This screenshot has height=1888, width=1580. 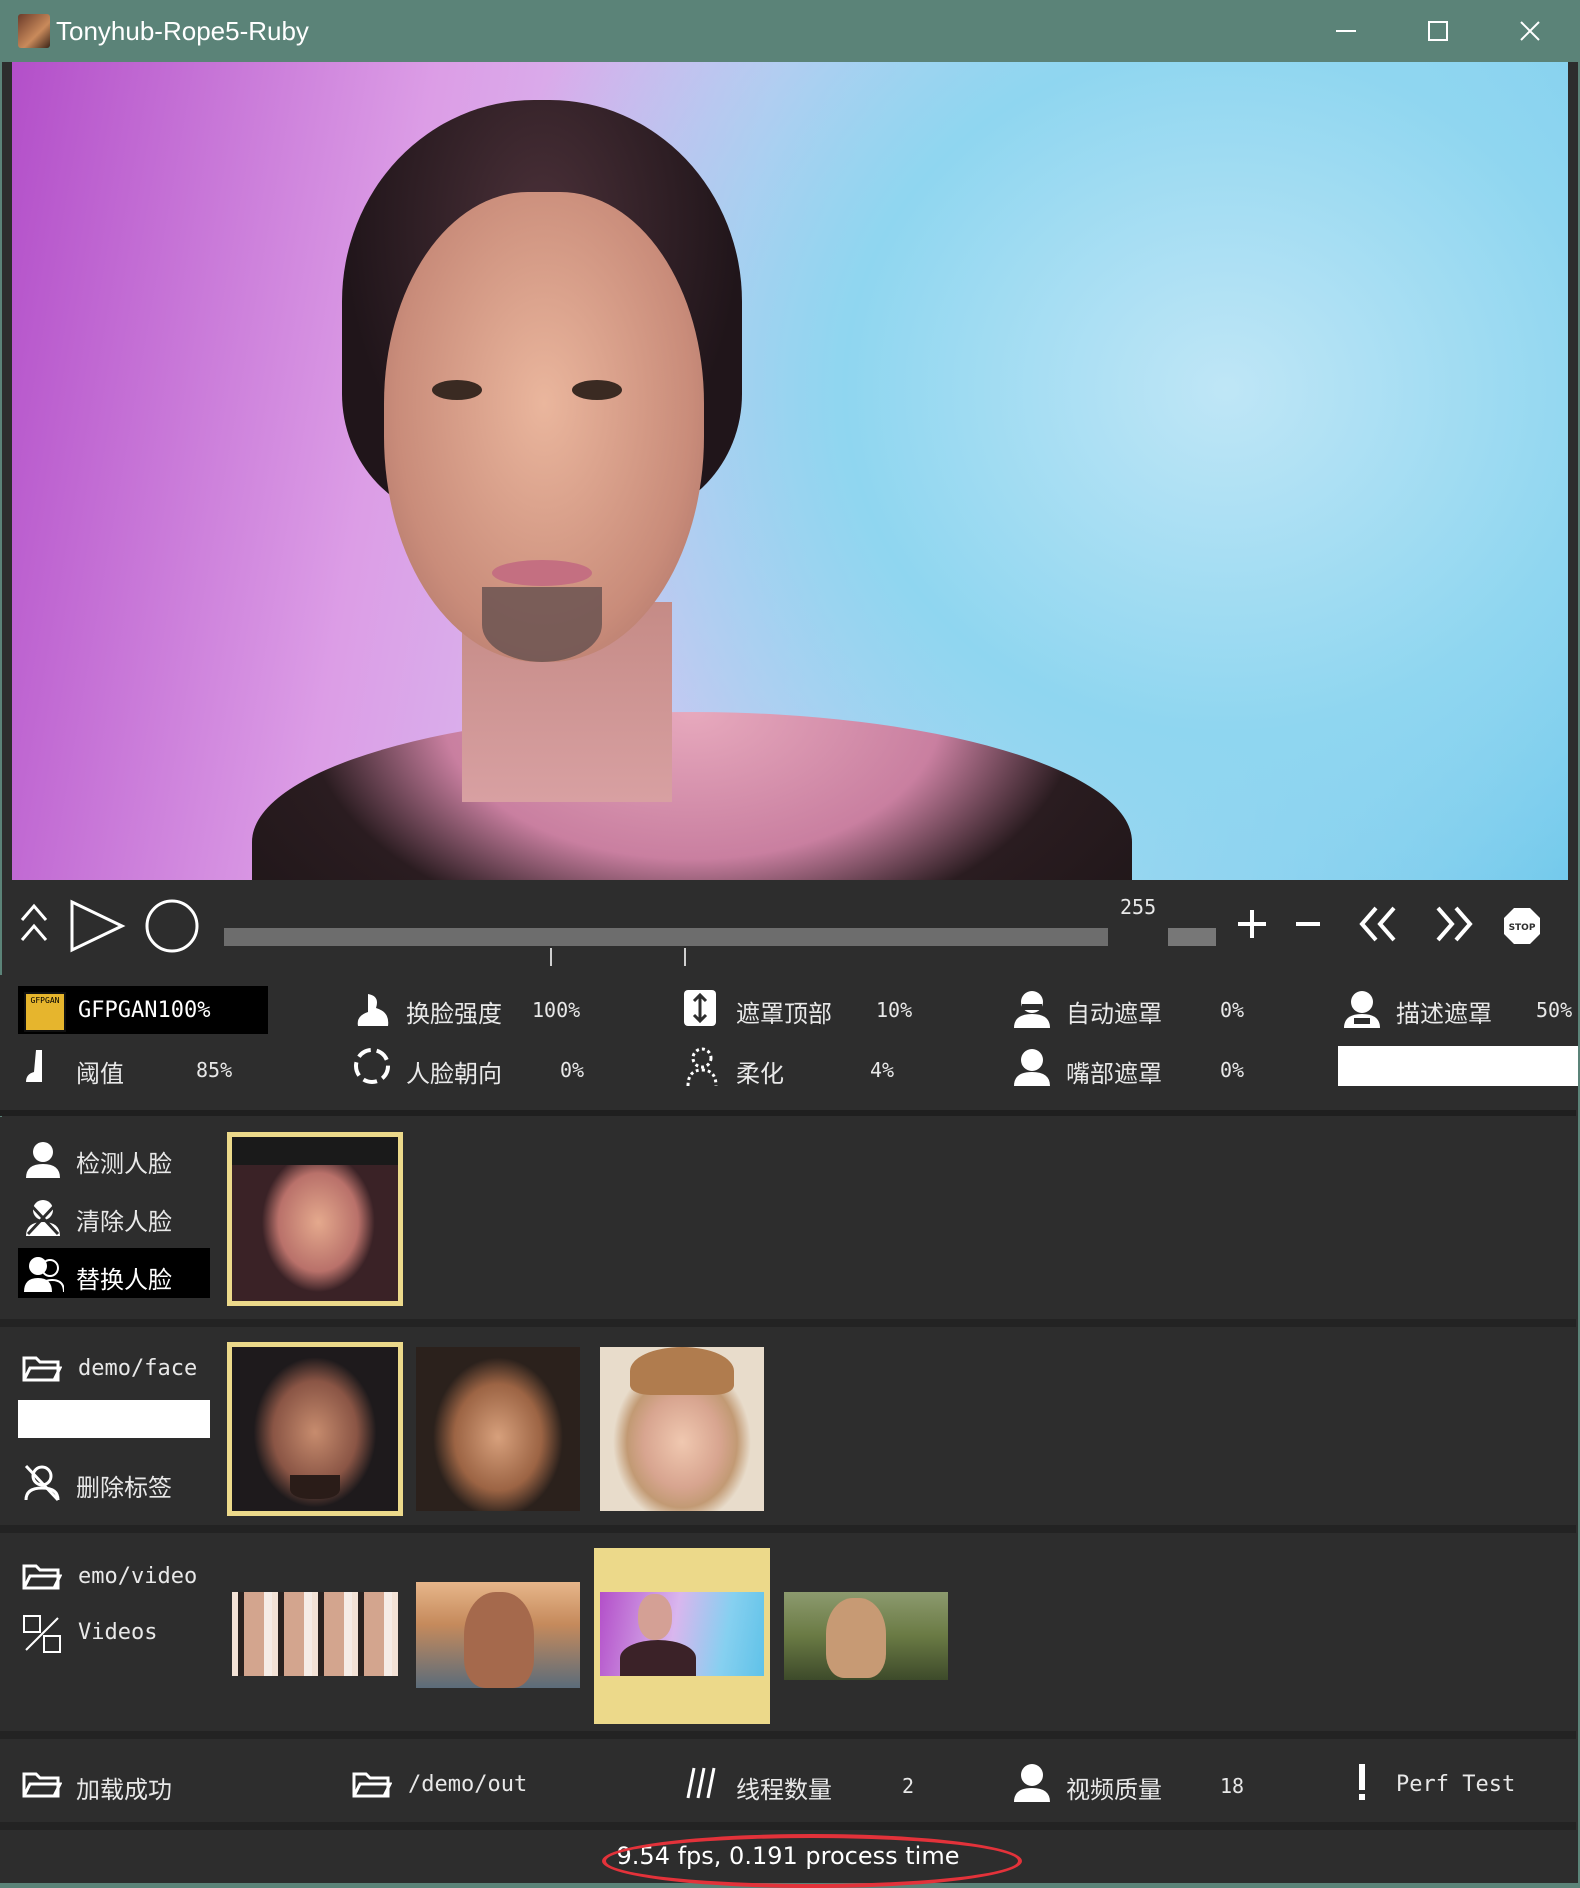 What do you see at coordinates (43, 1218) in the screenshot?
I see `clear-faces-icon` at bounding box center [43, 1218].